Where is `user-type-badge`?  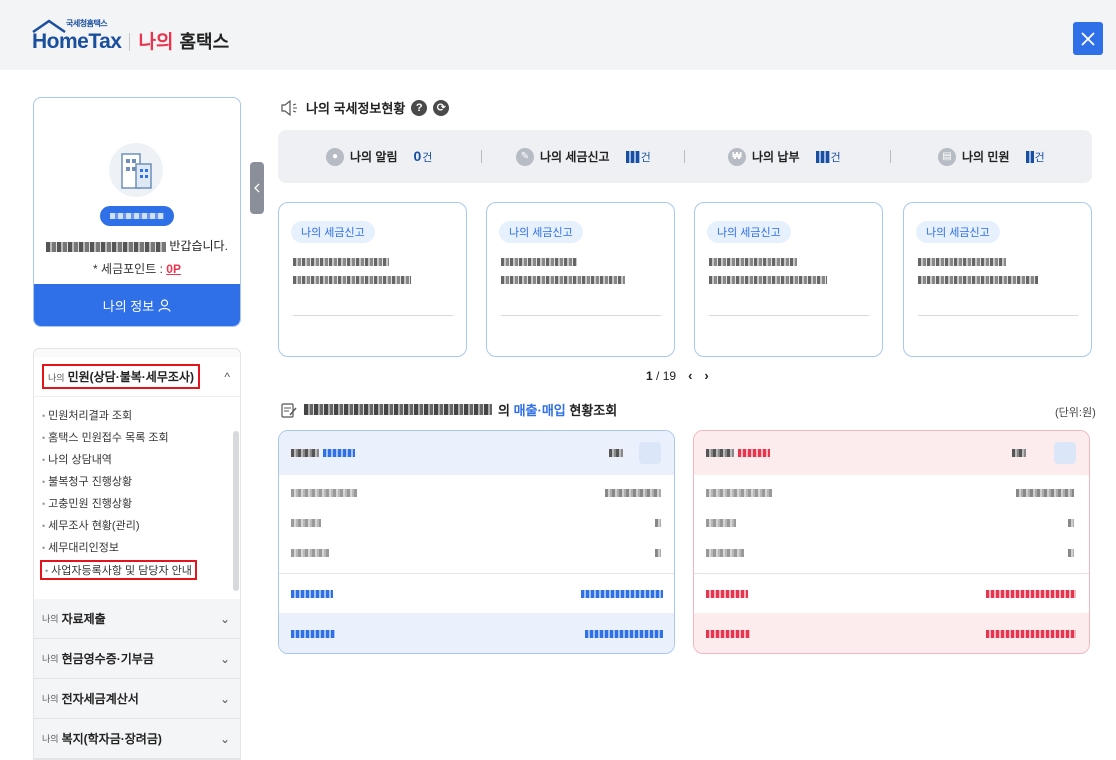
user-type-badge is located at coordinates (137, 216).